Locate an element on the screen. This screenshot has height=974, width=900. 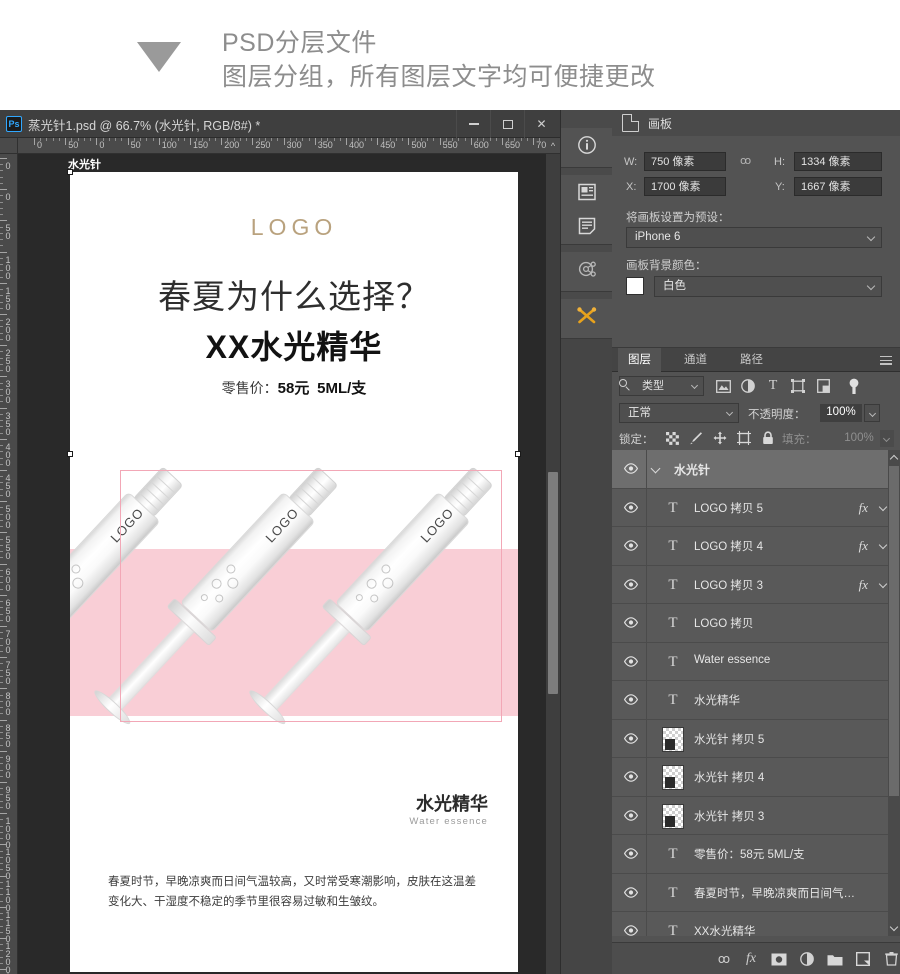
layer-row: 水光针 拷贝 3 is located at coordinates (756, 815).